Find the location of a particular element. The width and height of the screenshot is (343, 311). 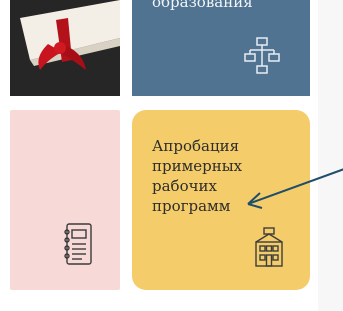

org-chart-icon is located at coordinates (262, 55).